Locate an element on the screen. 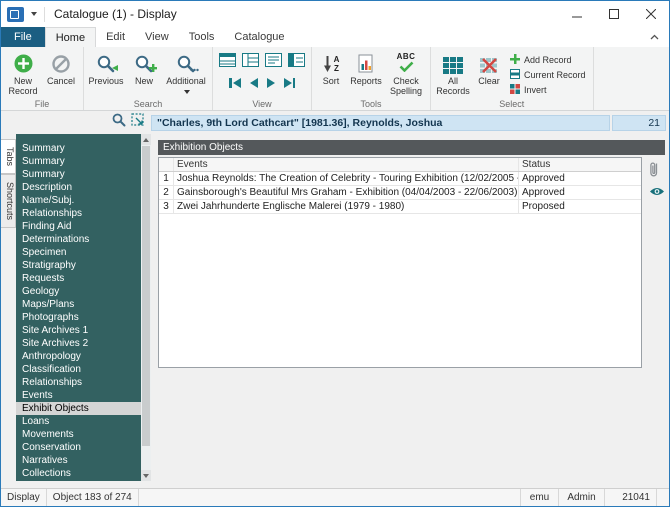  cancel-button: Cancel is located at coordinates (61, 67).